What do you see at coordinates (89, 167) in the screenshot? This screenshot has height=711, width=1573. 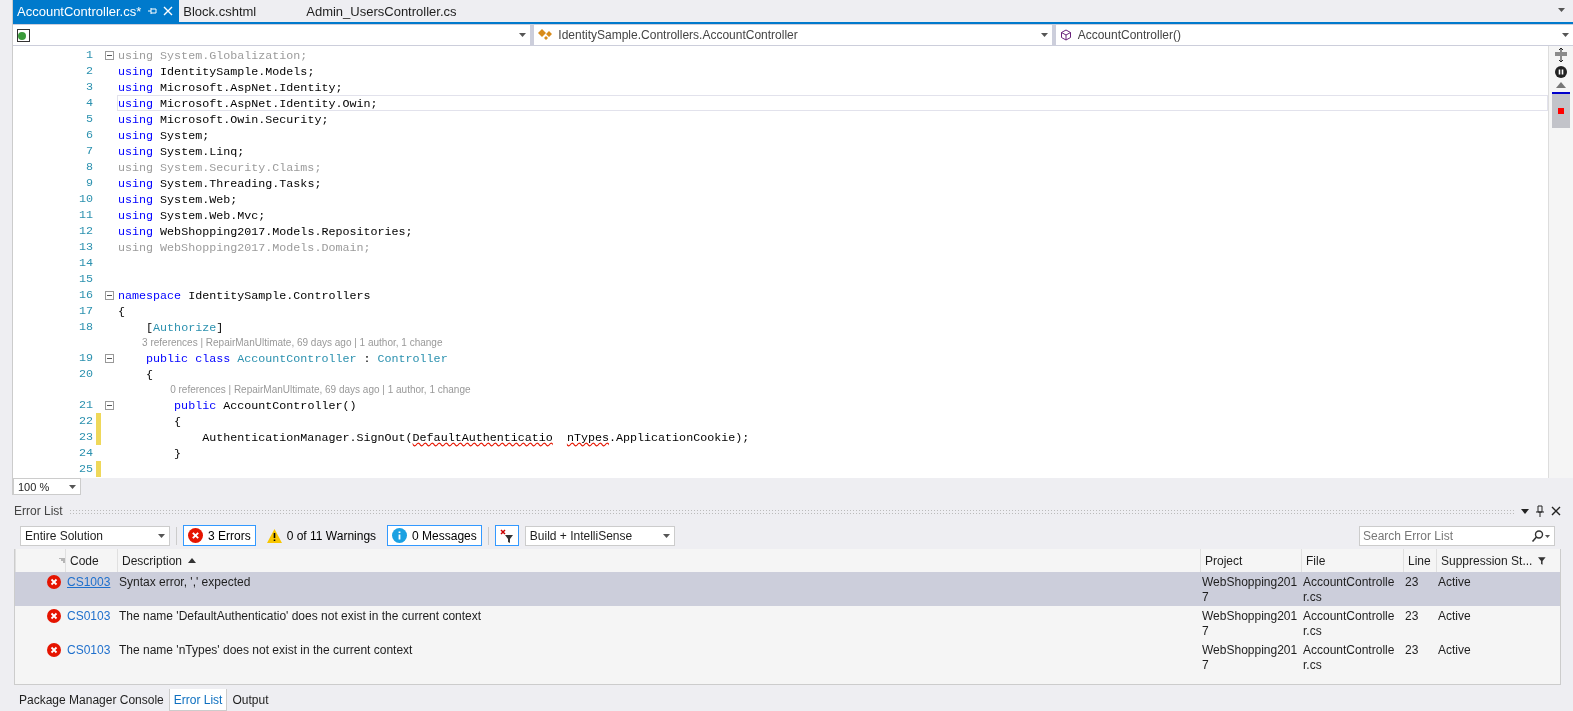 I see `line-number: 8` at bounding box center [89, 167].